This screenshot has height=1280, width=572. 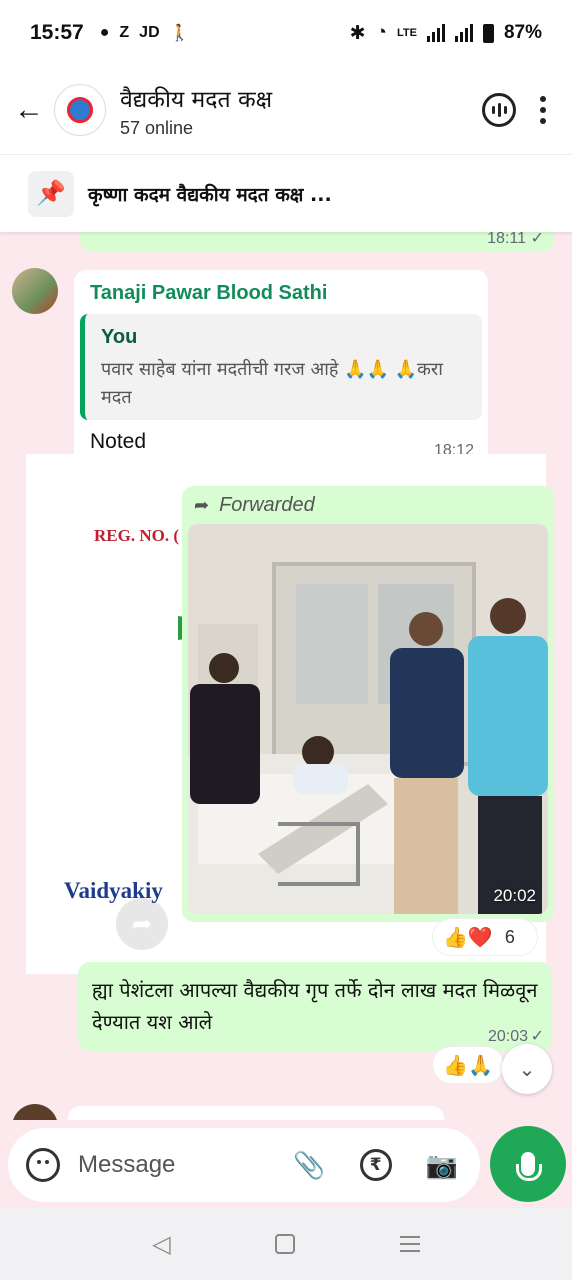 I want to click on status-right-icons: ✱ ◔ LTE 87%, so click(x=446, y=33).